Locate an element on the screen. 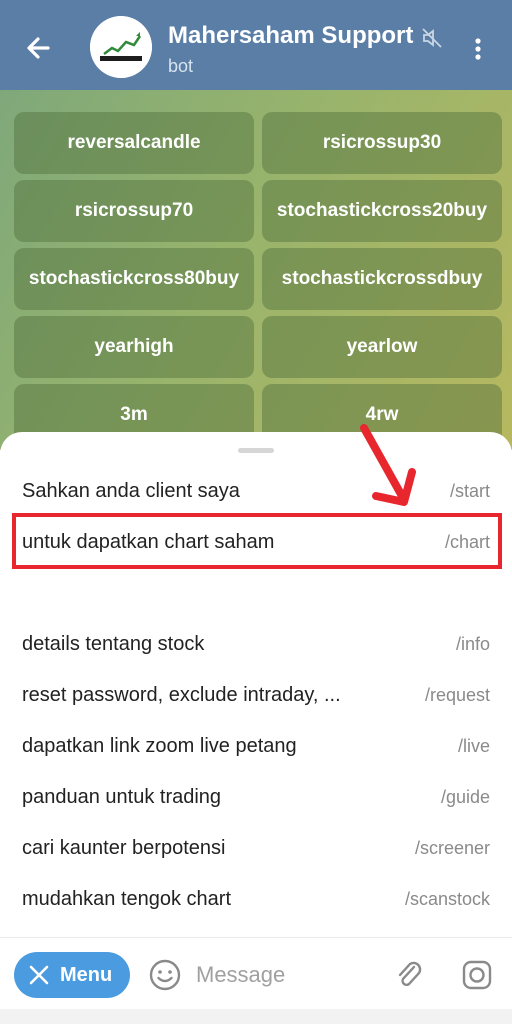 The width and height of the screenshot is (512, 1024). highlight-box is located at coordinates (257, 541).